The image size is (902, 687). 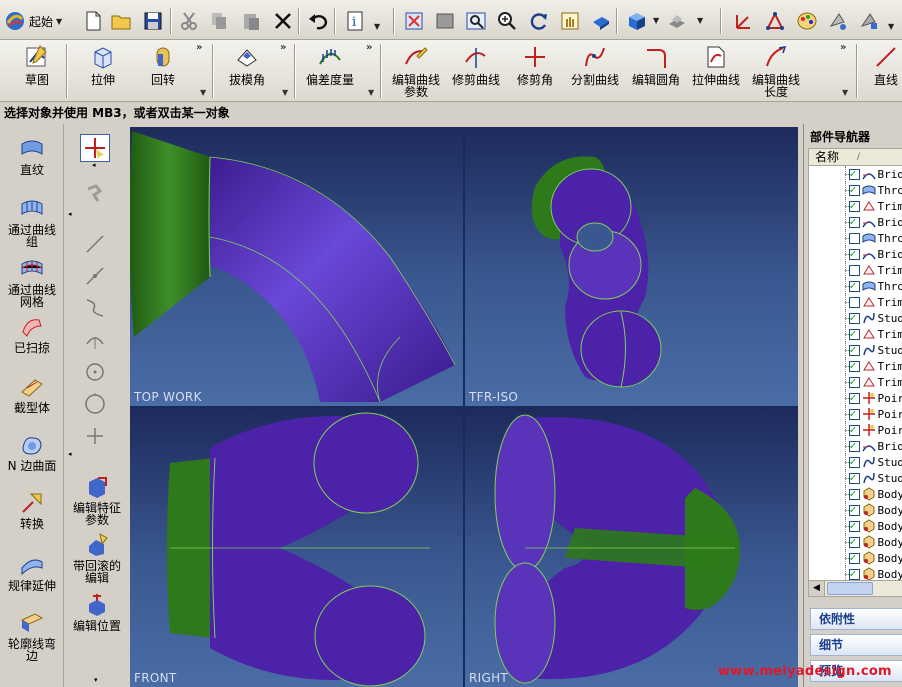 I want to click on chevron-left-icon: ◂, so click(x=70, y=454).